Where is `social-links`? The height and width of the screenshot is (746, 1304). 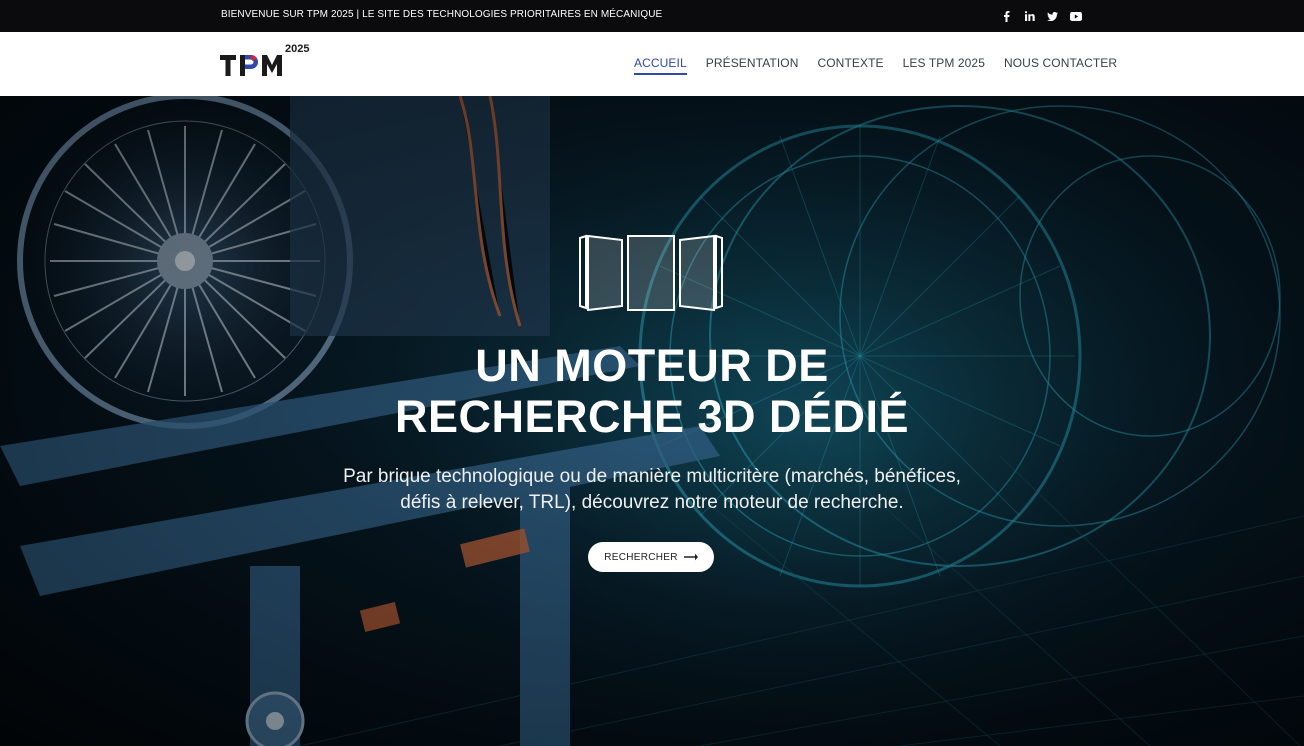 social-links is located at coordinates (1041, 16).